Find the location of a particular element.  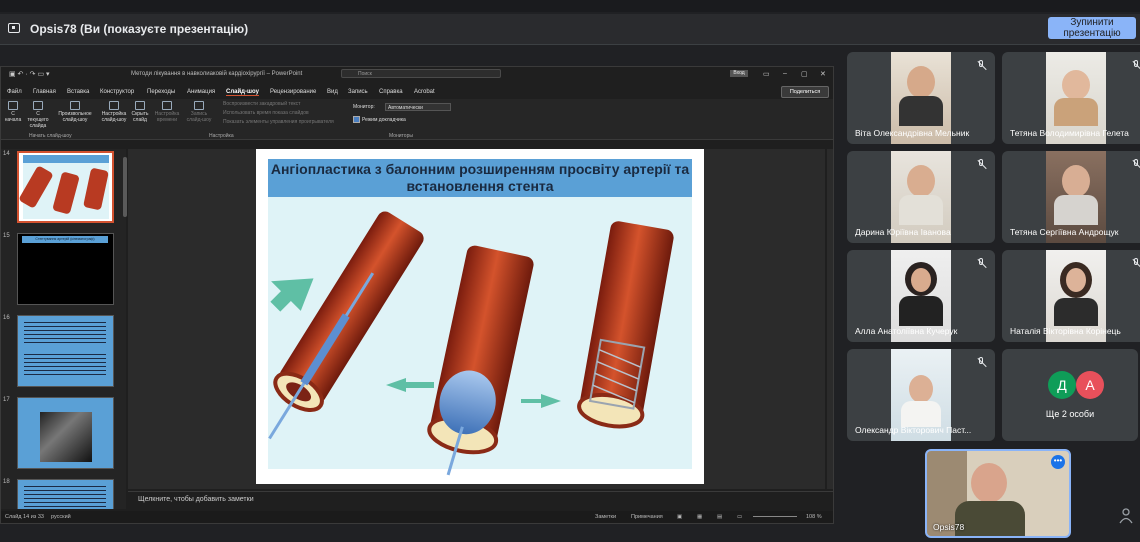

participant-name: Дарина Юріївна Іванова is located at coordinates (903, 232).